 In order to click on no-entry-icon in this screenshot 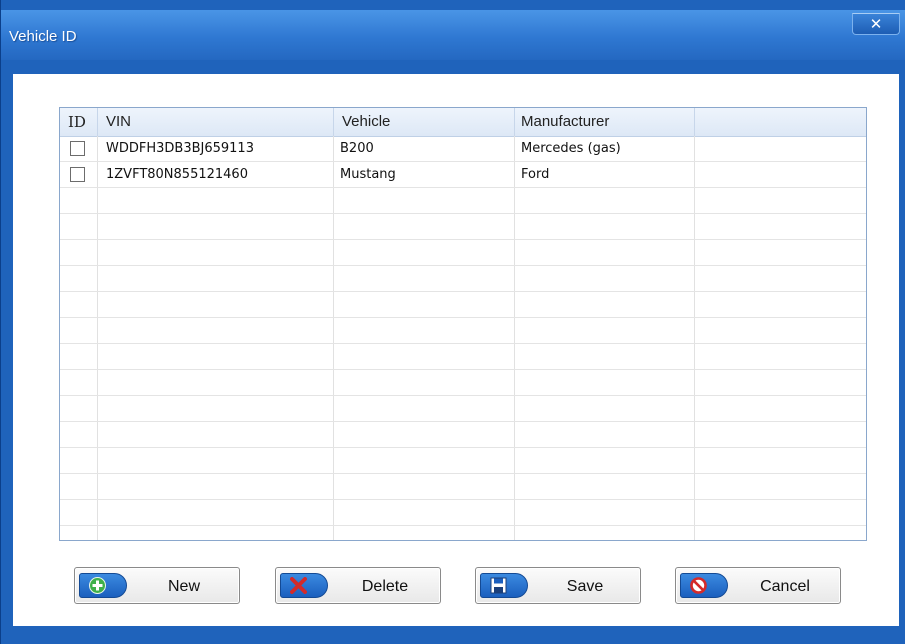, I will do `click(698, 585)`.